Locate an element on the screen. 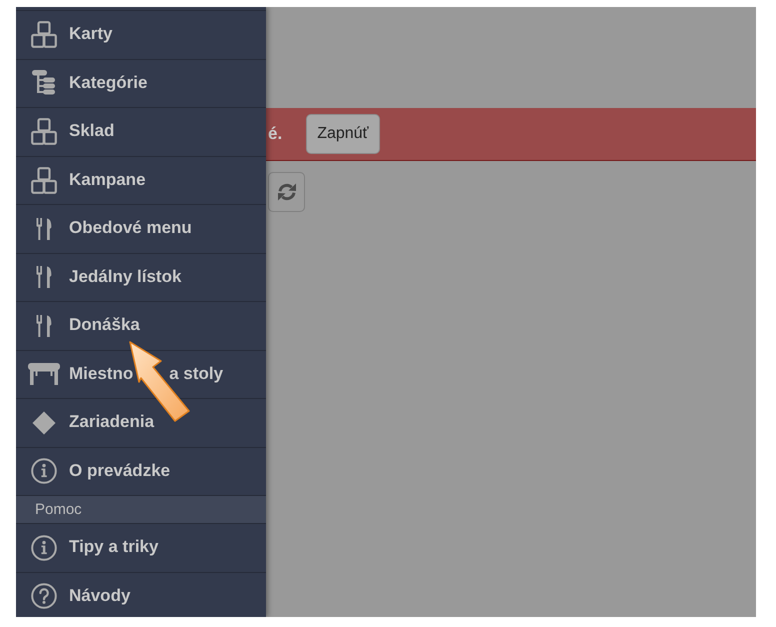 This screenshot has width=776, height=627. refresh-icon is located at coordinates (286, 192).